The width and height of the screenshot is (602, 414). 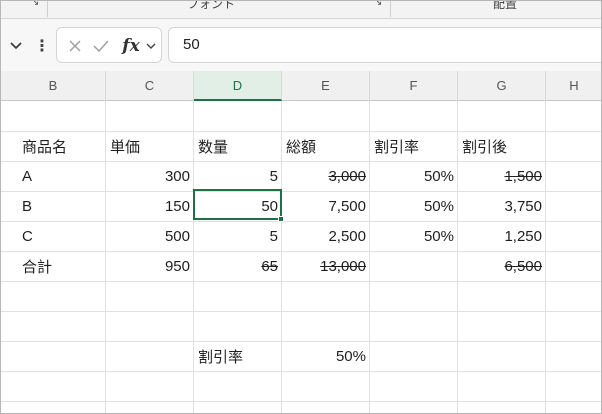 What do you see at coordinates (150, 176) in the screenshot?
I see `cell-price-a: 300` at bounding box center [150, 176].